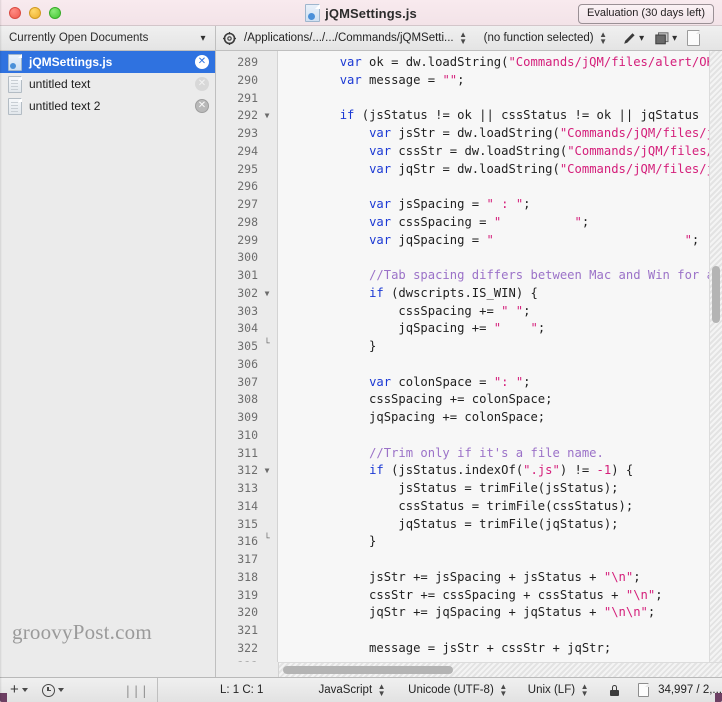 Image resolution: width=722 pixels, height=702 pixels. What do you see at coordinates (500, 596) in the screenshot?
I see `code-line: cssStr += cssSpacing + cssStatus + "\n";` at bounding box center [500, 596].